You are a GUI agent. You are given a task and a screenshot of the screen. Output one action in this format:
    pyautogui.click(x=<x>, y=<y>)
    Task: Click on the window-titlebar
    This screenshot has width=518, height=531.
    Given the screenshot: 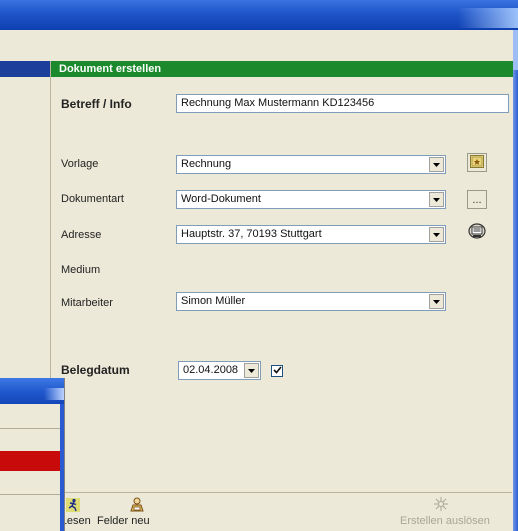 What is the action you would take?
    pyautogui.click(x=259, y=15)
    